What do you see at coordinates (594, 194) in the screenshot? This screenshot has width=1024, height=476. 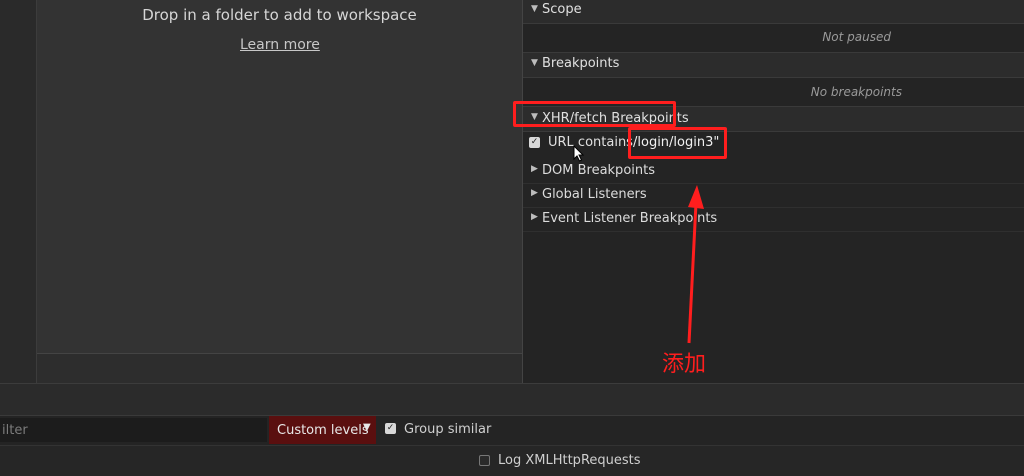 I see `global-listeners-label: Global Listeners` at bounding box center [594, 194].